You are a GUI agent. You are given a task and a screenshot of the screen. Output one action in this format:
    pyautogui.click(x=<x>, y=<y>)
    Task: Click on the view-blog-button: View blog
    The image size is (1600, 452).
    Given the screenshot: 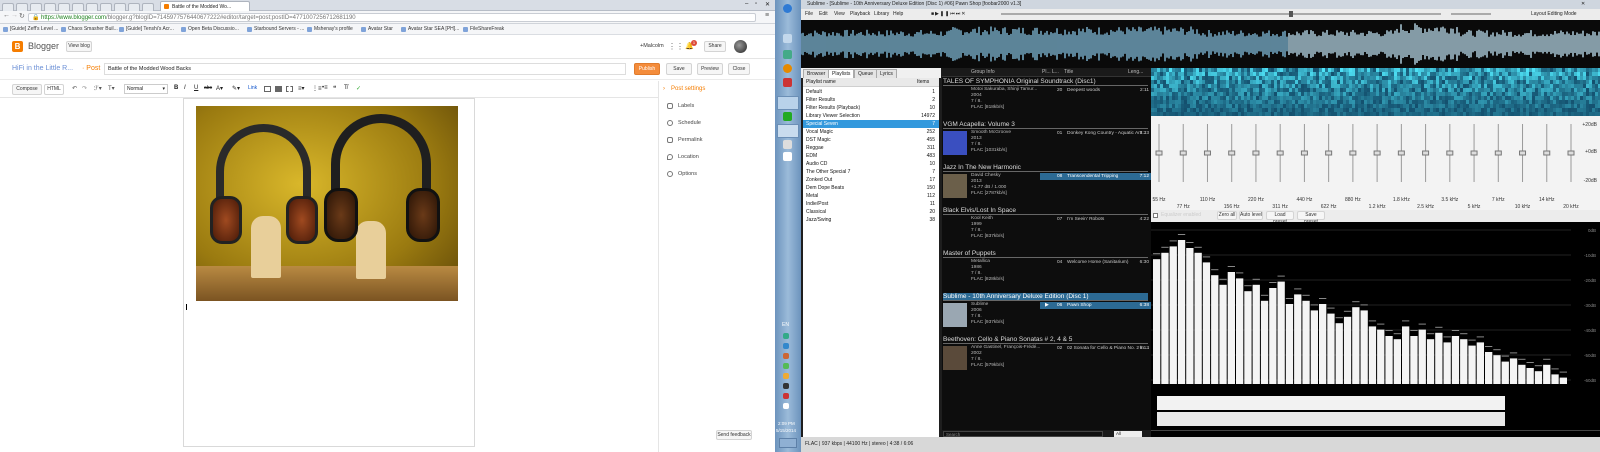 What is the action you would take?
    pyautogui.click(x=79, y=46)
    